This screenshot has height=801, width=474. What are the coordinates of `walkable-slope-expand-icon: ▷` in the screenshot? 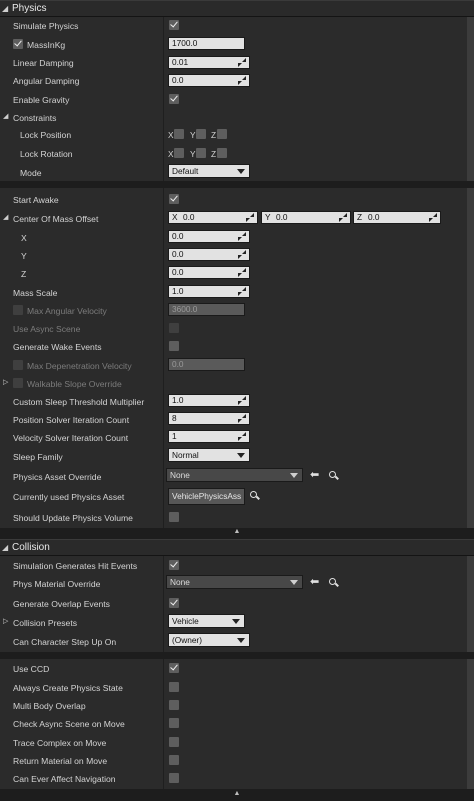 It's located at (5, 382).